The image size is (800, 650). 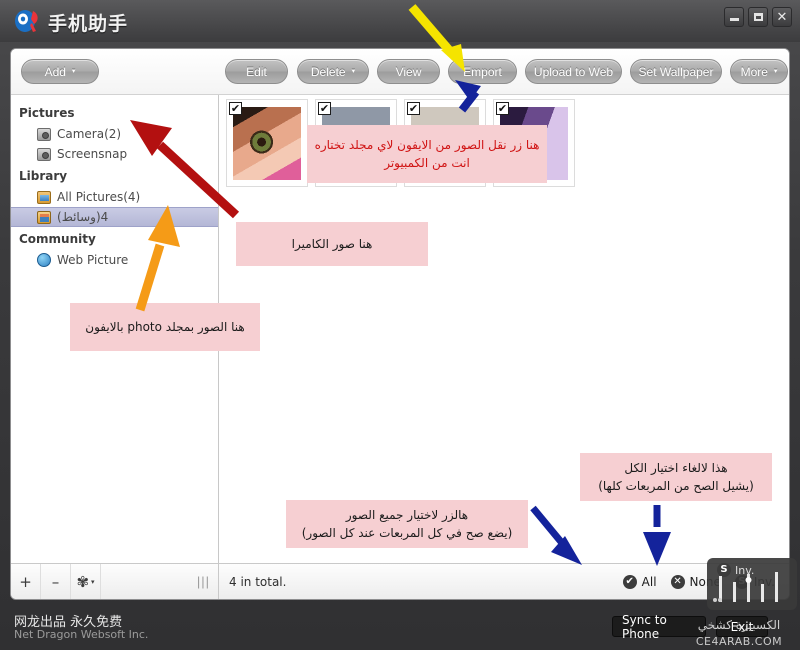 I want to click on title-bar: 手机助手 ✕, so click(x=400, y=21).